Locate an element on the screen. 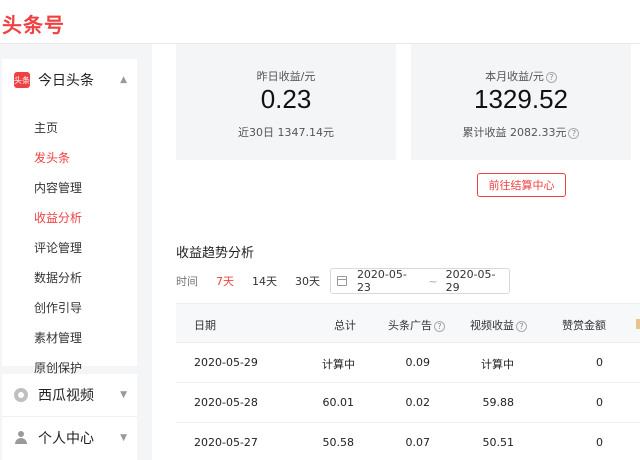 This screenshot has width=640, height=460. cell-date: 2020-05-29 is located at coordinates (226, 362).